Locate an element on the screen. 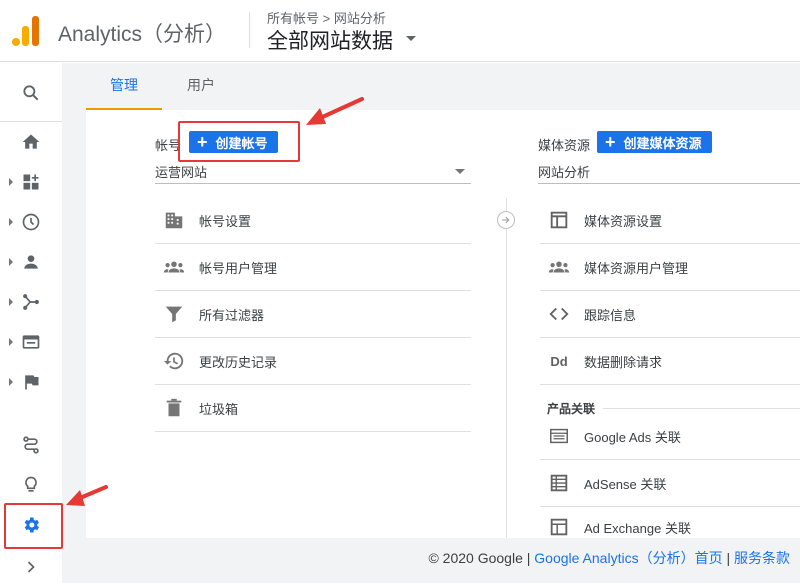 Image resolution: width=800 pixels, height=587 pixels. ads-icon is located at coordinates (559, 436).